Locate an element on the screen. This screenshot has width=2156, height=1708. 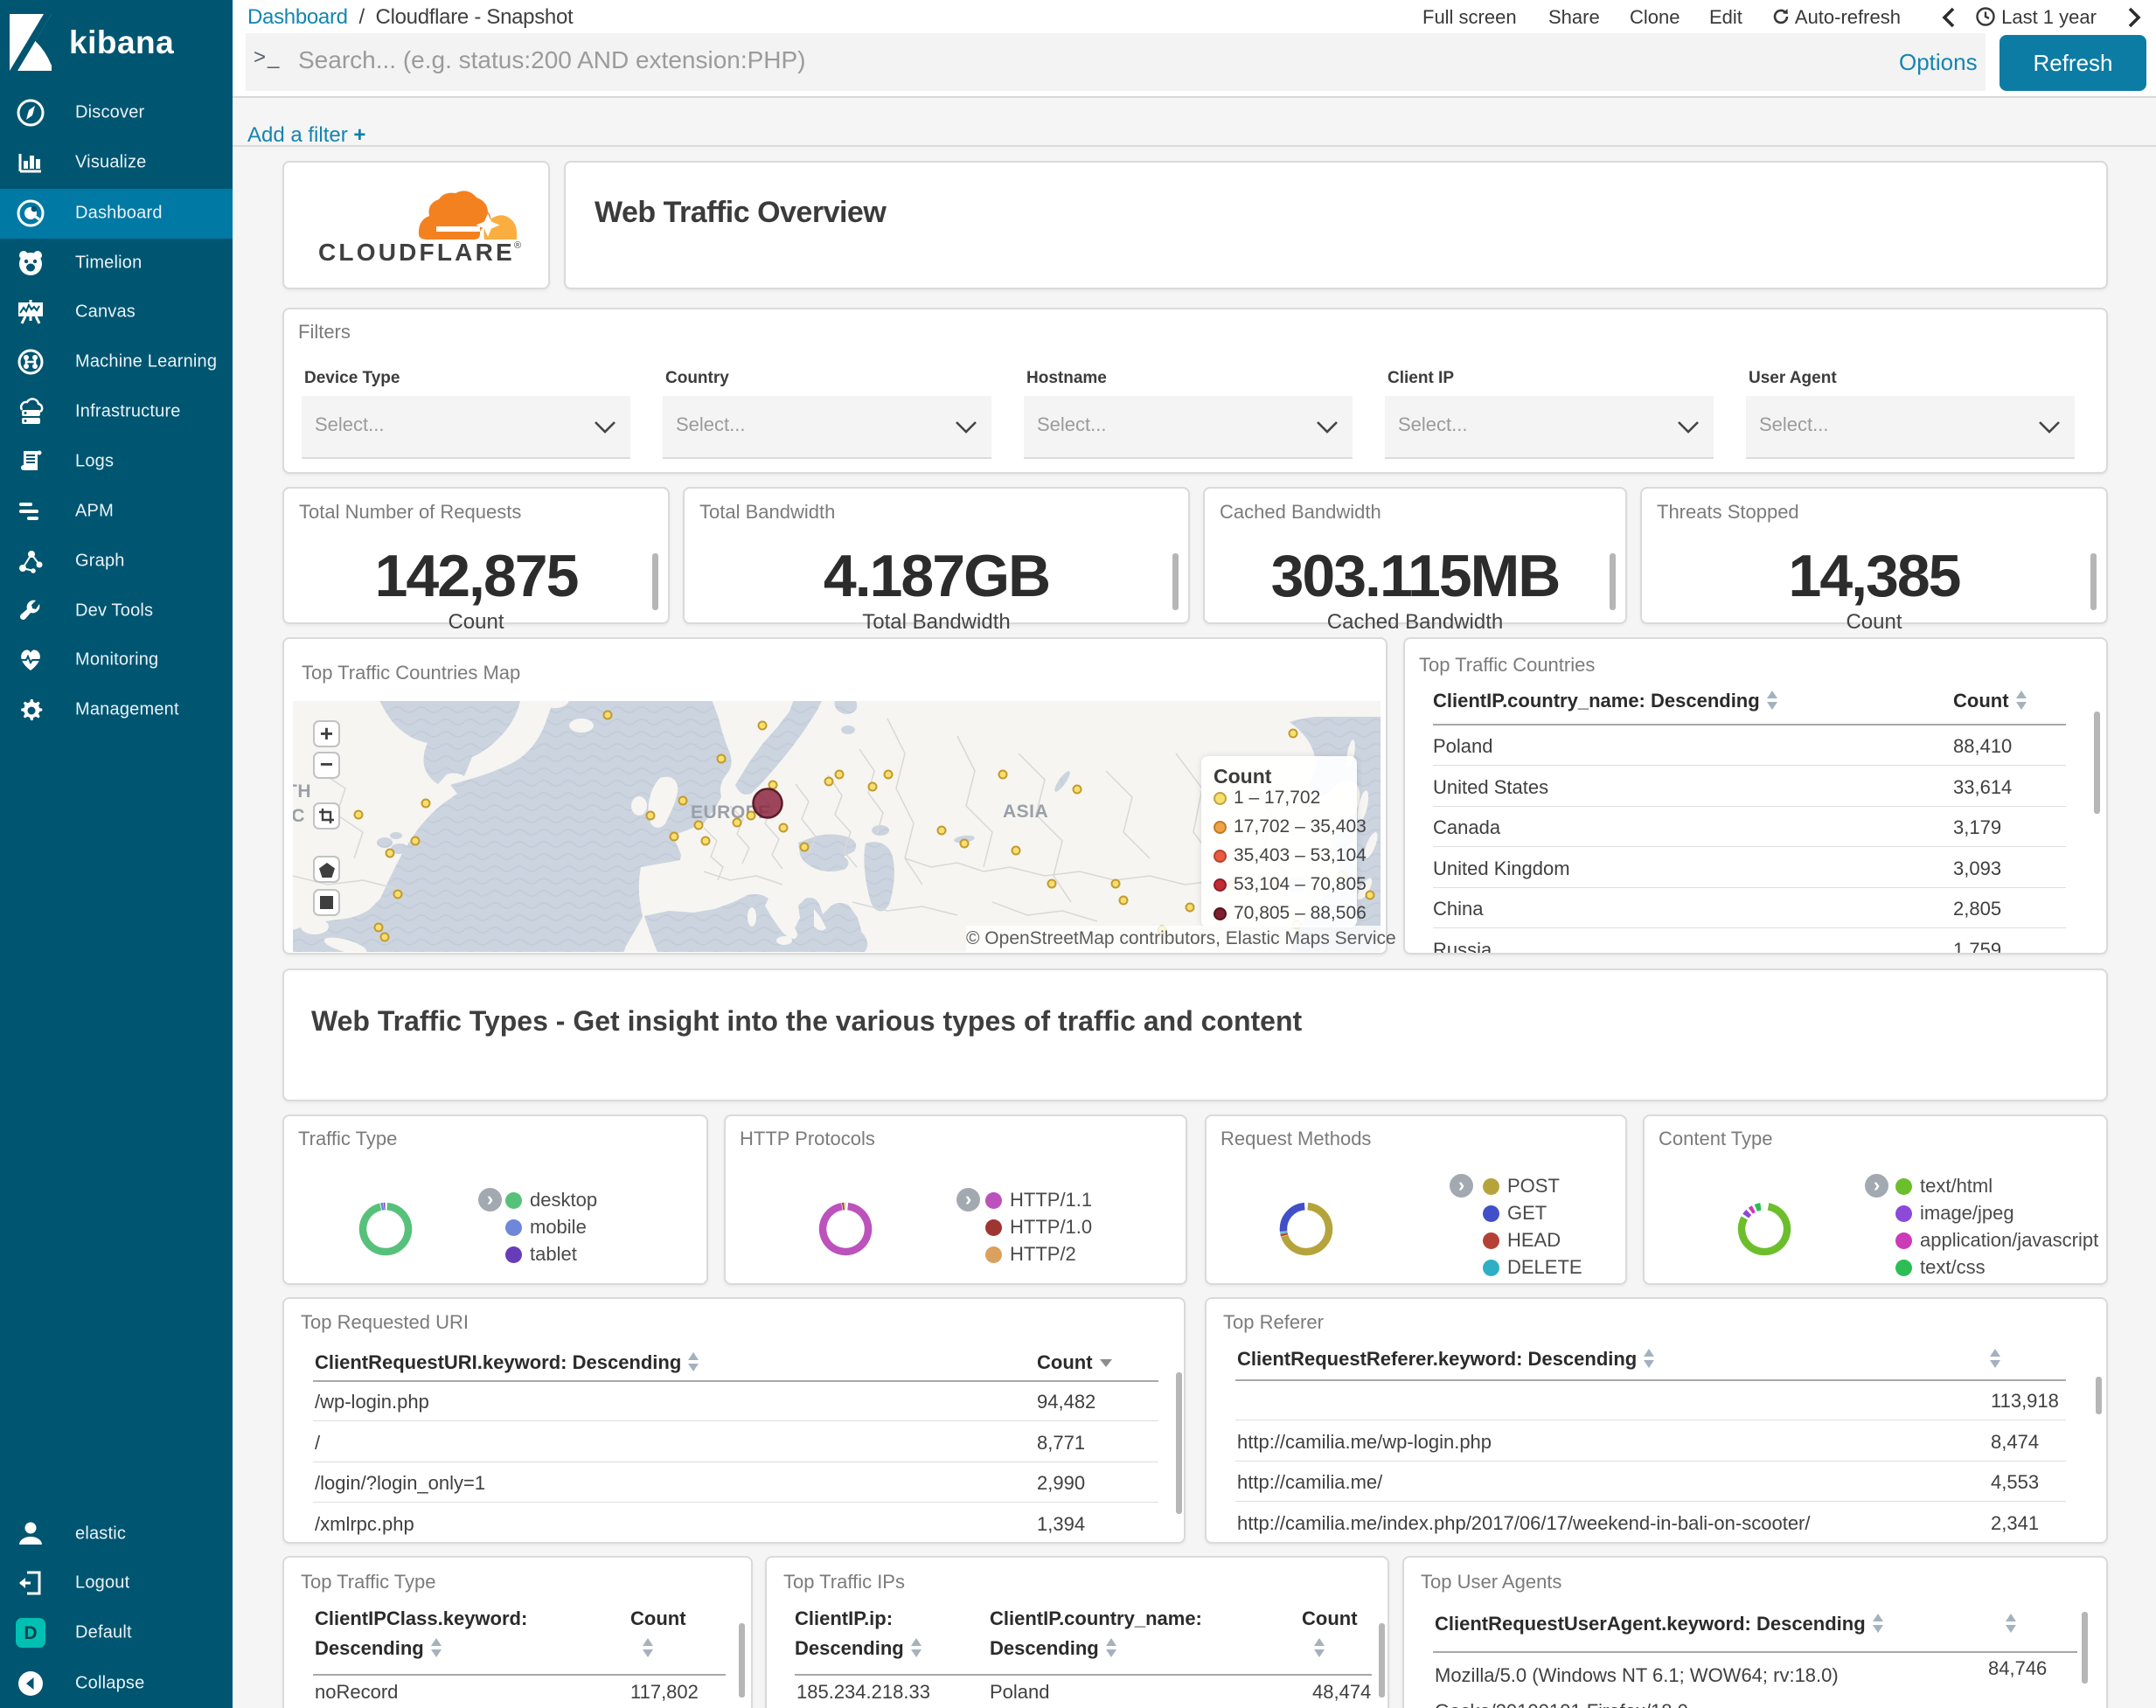
svg-text: CLOUDFLARE is located at coordinates (416, 252).